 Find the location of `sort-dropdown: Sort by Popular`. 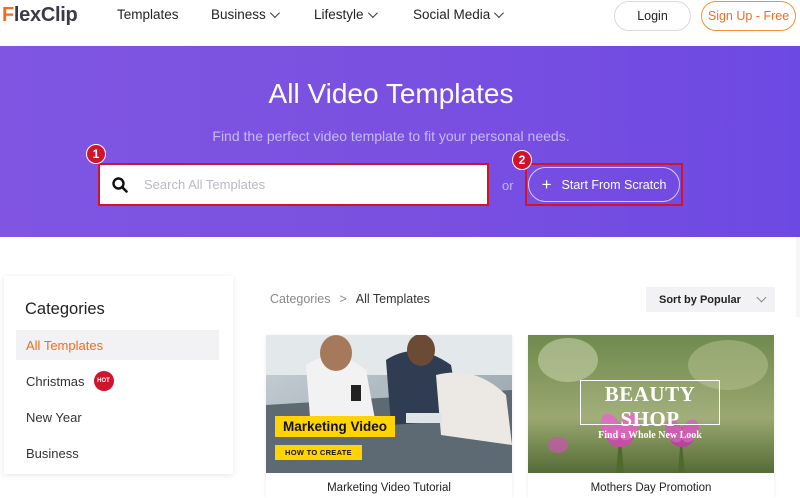

sort-dropdown: Sort by Popular is located at coordinates (710, 299).